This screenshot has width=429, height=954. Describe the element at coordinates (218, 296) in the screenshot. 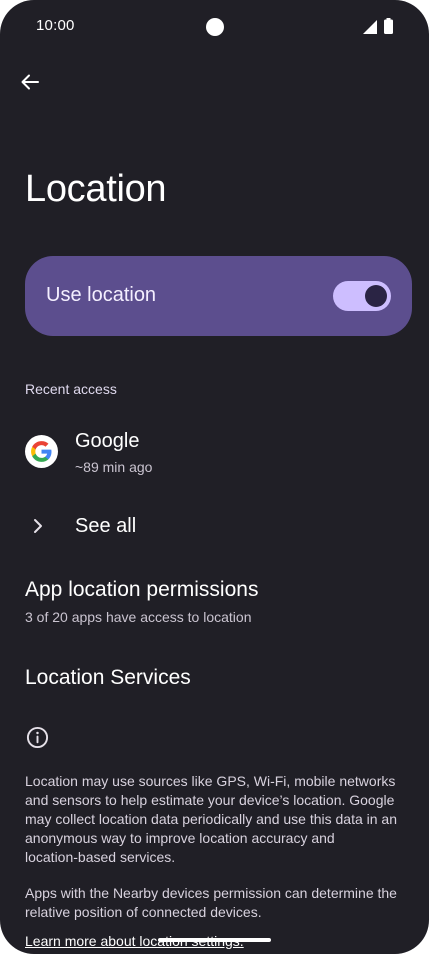

I see `use-location-card: Use location` at that location.